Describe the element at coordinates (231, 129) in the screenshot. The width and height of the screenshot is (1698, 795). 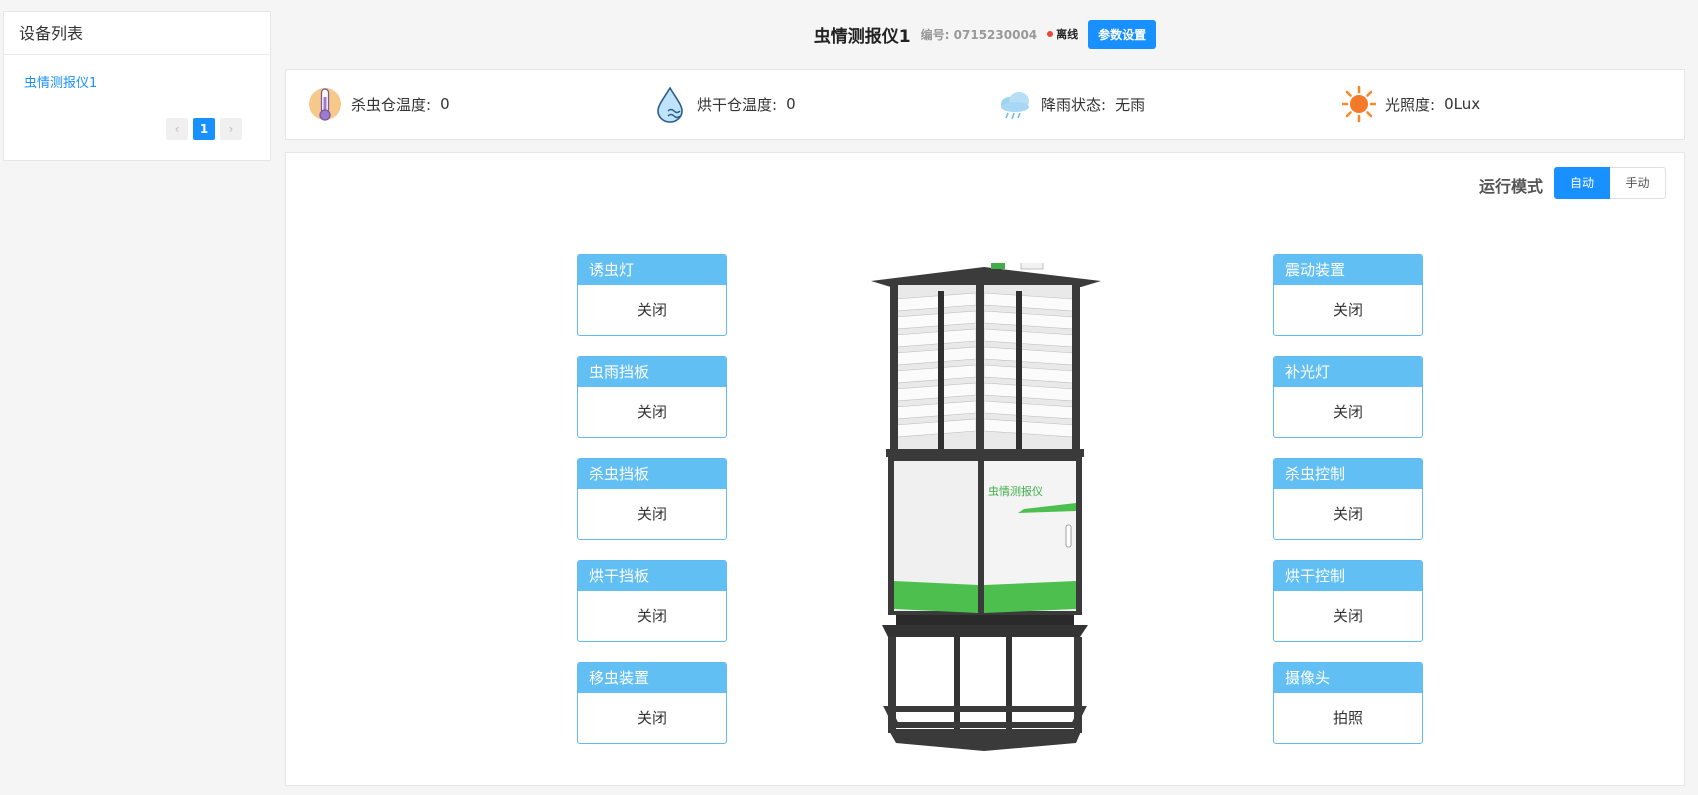
I see `next-page-button: ›` at that location.